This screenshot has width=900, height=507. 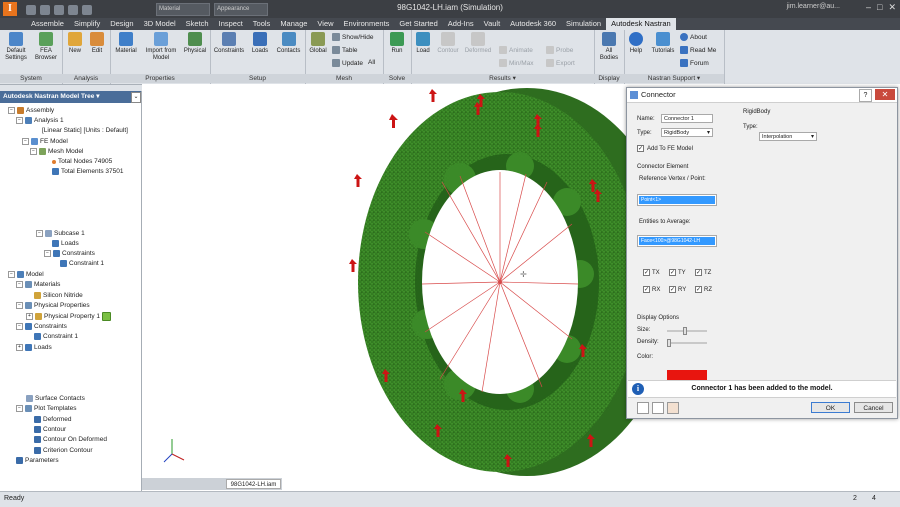 I want to click on maximize-icon: □, so click(x=879, y=7).